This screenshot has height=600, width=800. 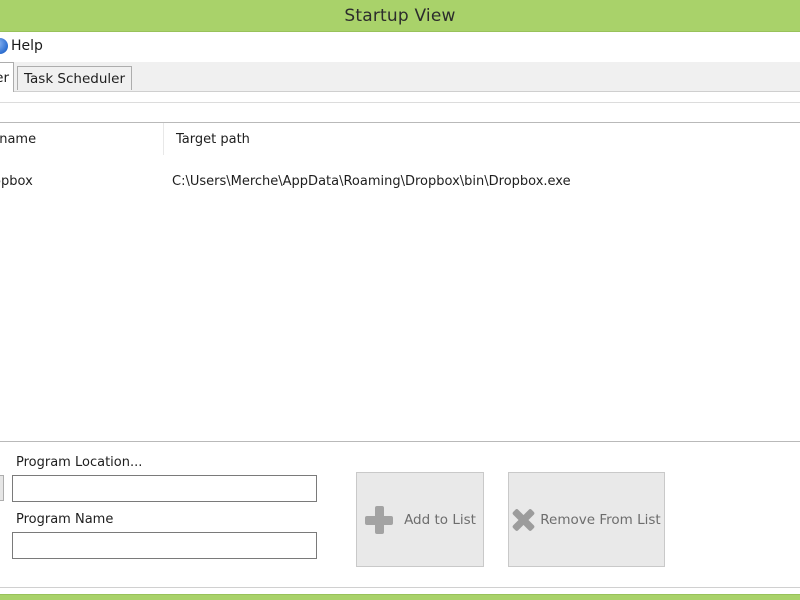 I want to click on column-header-target-path-label: Target path, so click(x=213, y=139).